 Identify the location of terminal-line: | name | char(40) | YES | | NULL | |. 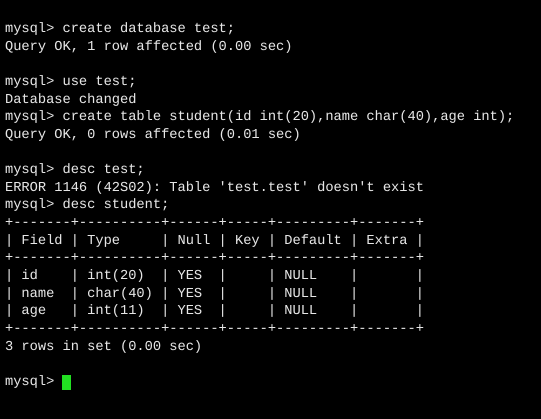
(214, 295).